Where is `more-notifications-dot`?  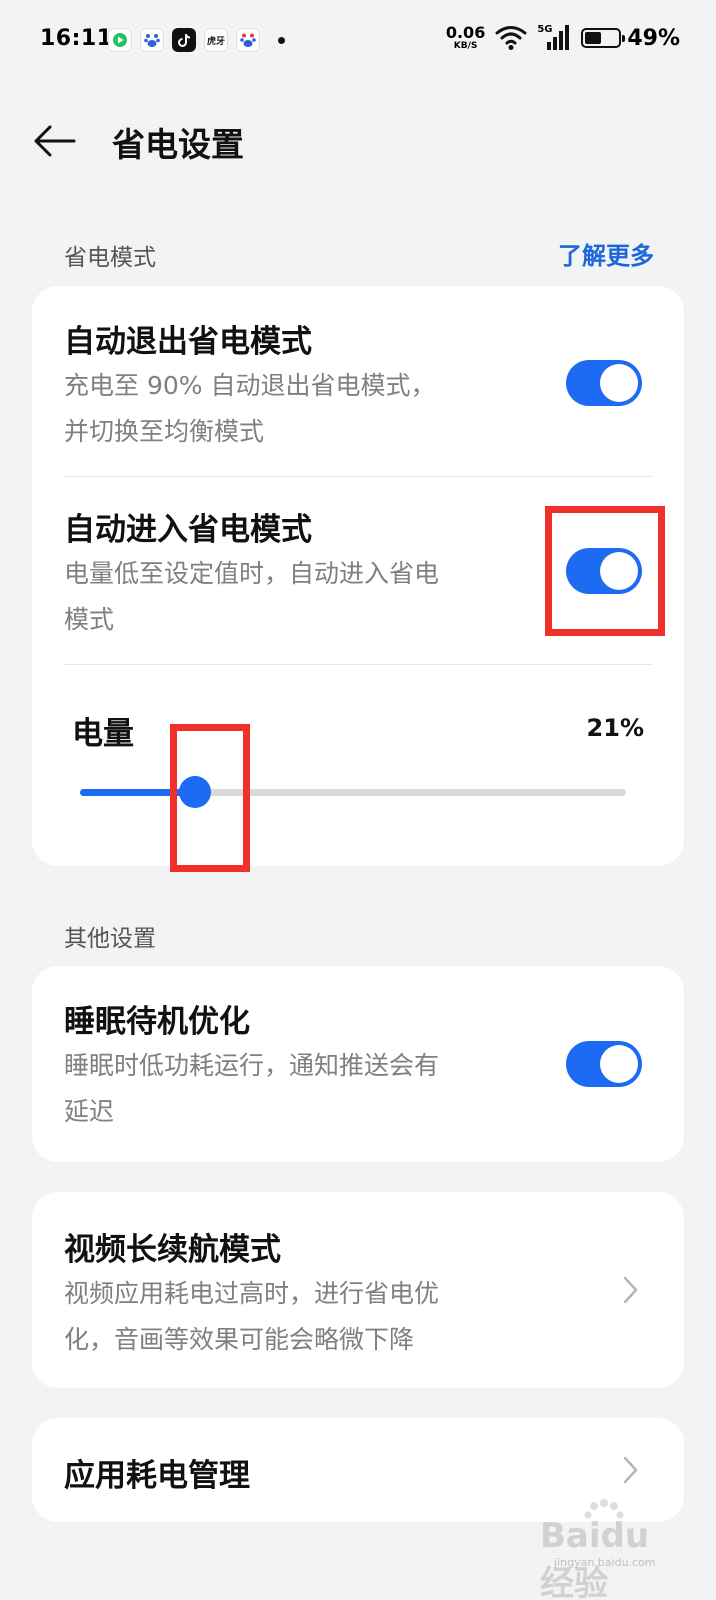
more-notifications-dot is located at coordinates (281, 40).